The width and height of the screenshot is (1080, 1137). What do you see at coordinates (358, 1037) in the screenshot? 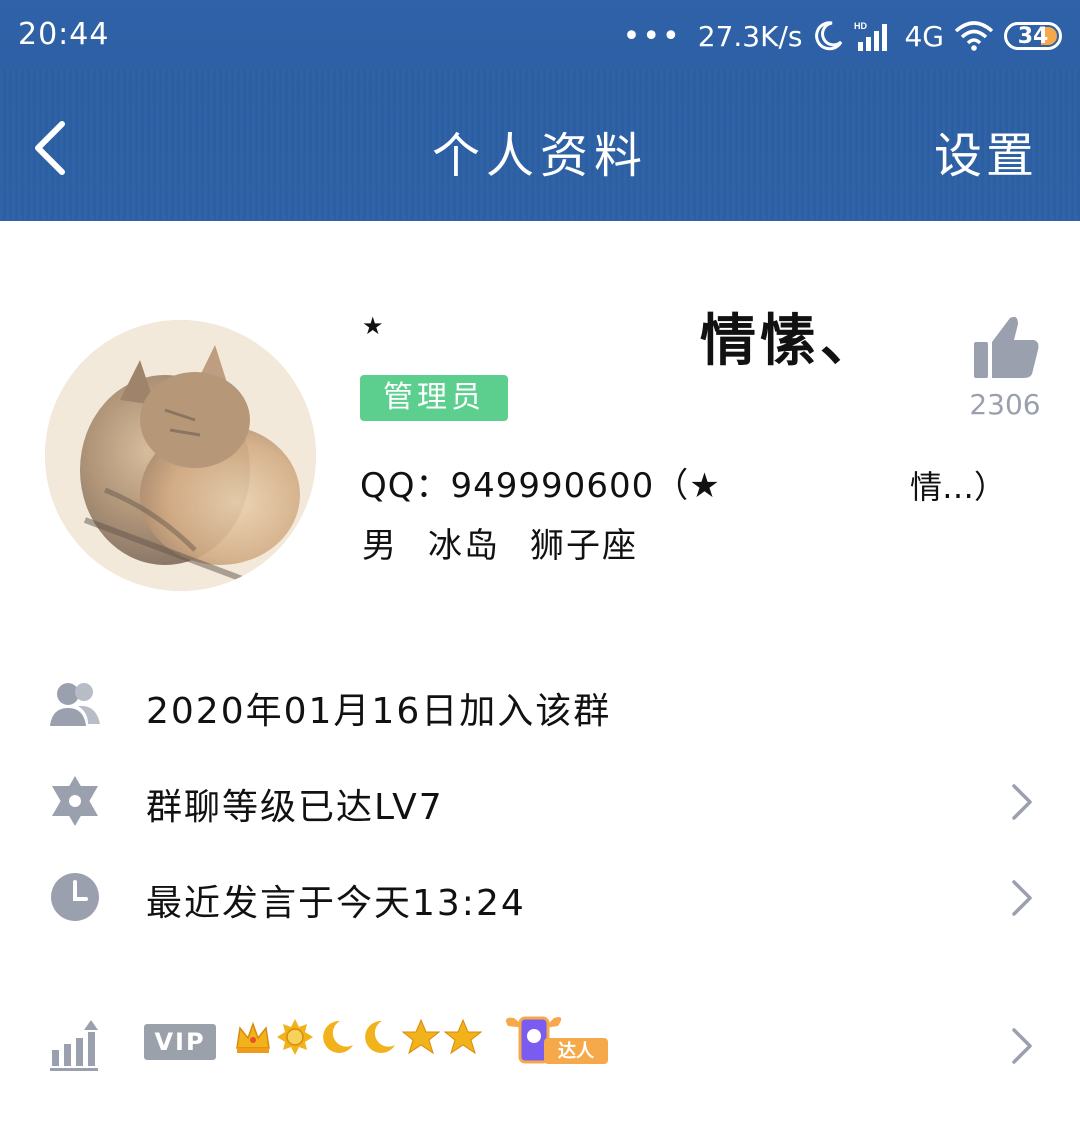
I see `level-icons` at bounding box center [358, 1037].